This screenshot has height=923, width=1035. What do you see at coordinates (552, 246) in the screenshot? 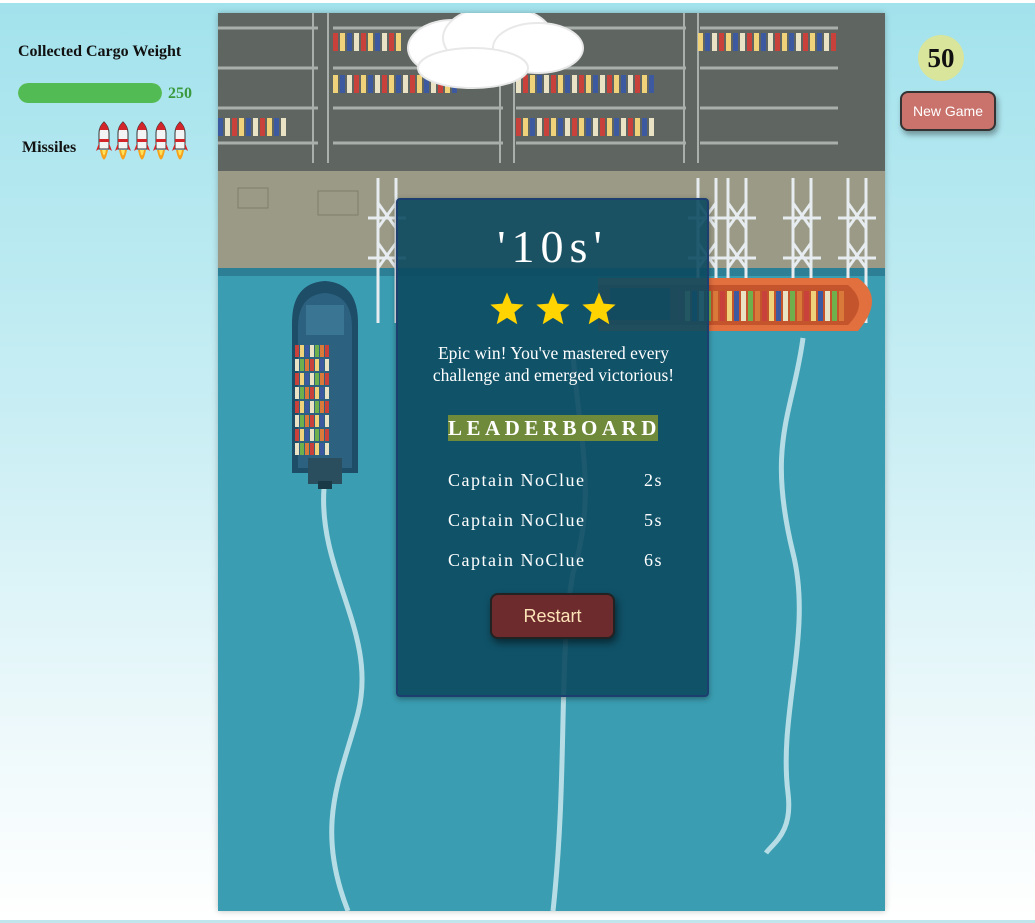
I see `final-time: '10s'` at bounding box center [552, 246].